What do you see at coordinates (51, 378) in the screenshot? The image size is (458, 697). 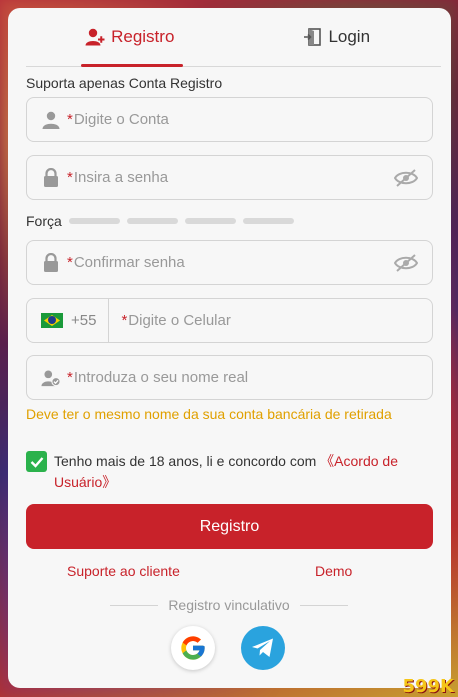 I see `user-check-icon` at bounding box center [51, 378].